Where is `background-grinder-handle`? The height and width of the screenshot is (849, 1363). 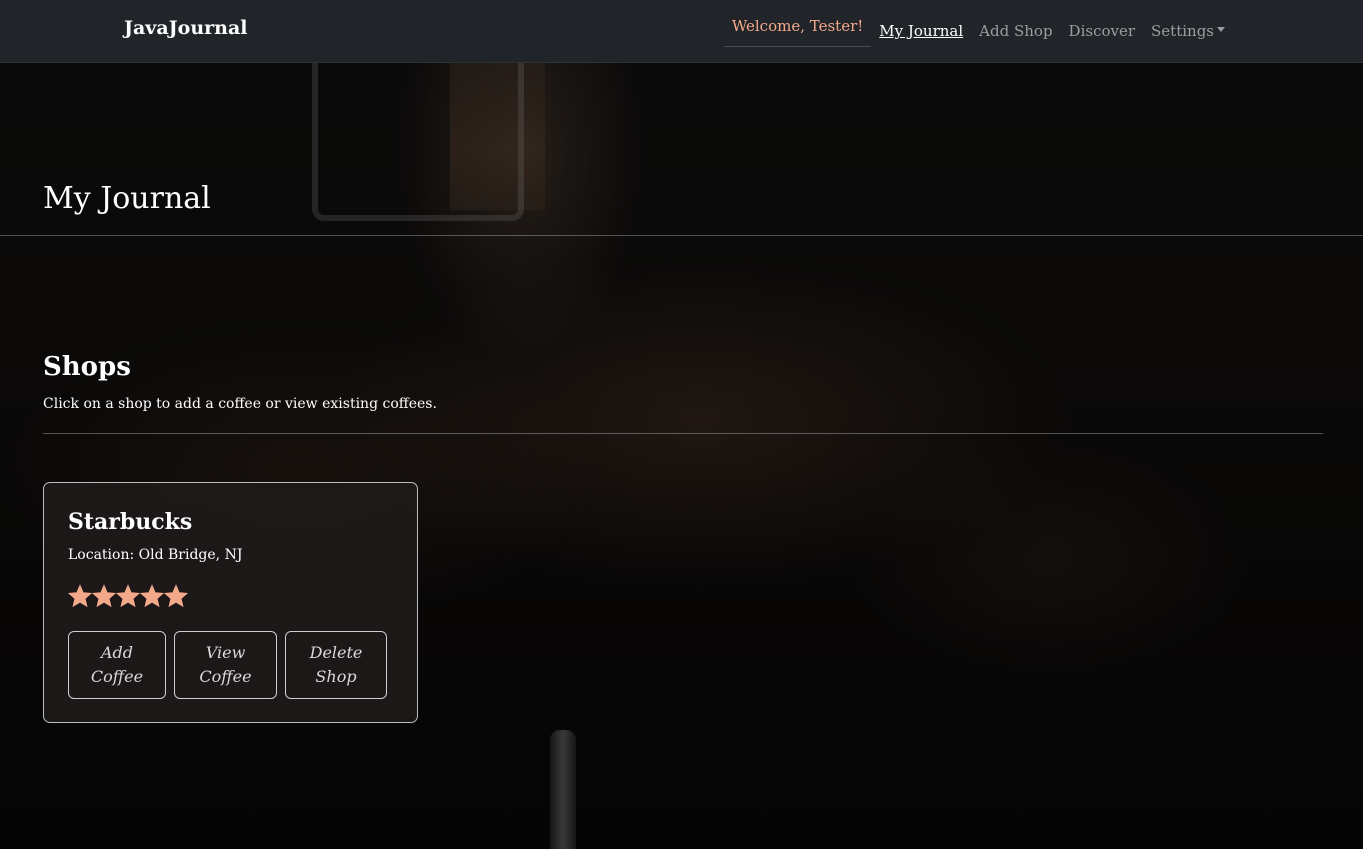 background-grinder-handle is located at coordinates (418, 140).